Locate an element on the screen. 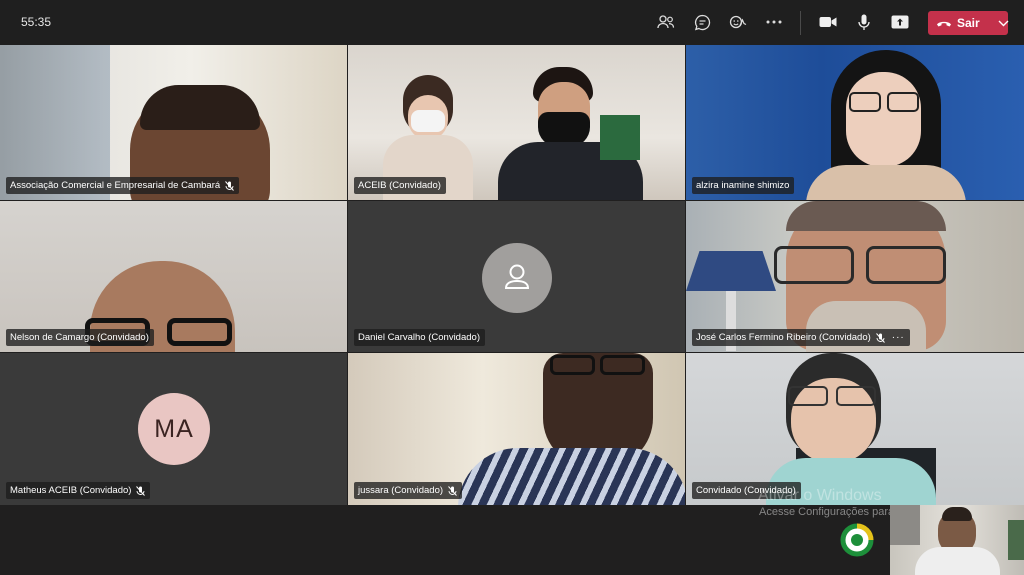 The width and height of the screenshot is (1024, 575). leave-label: Sair is located at coordinates (968, 23).